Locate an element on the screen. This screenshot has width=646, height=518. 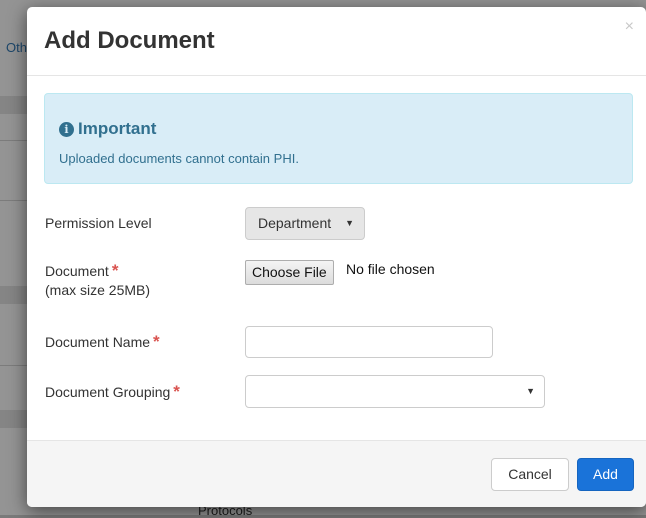
add-button: Add is located at coordinates (605, 474).